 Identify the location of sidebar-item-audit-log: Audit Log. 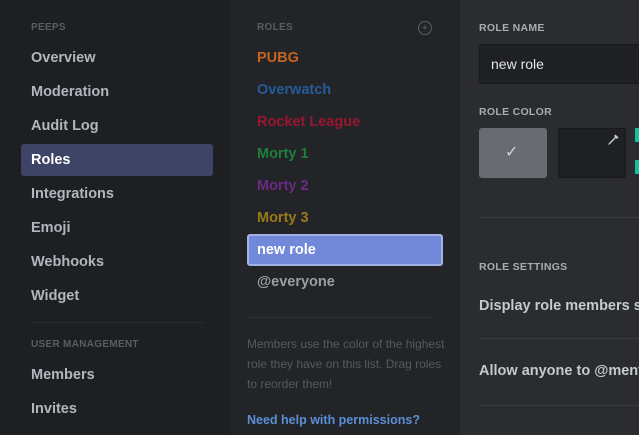
(117, 126).